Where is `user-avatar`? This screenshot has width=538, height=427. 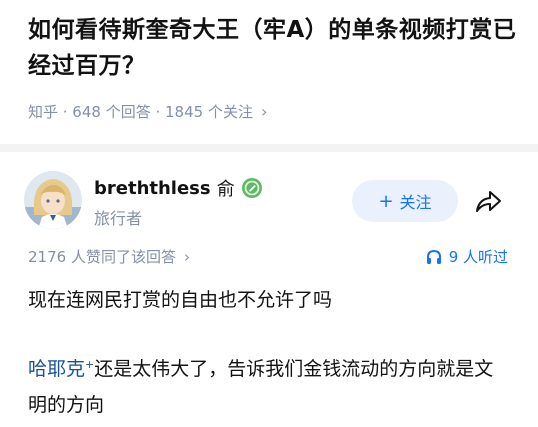 user-avatar is located at coordinates (53, 200).